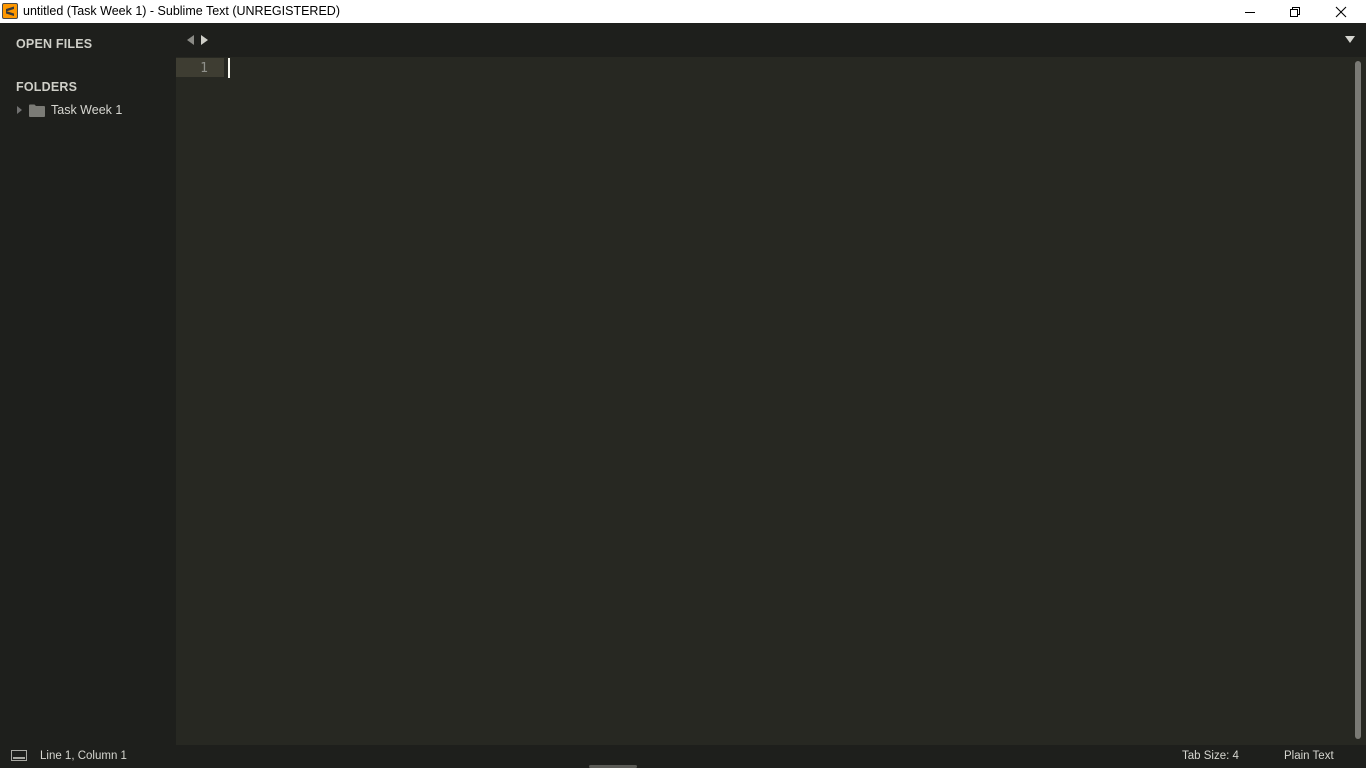 Image resolution: width=1366 pixels, height=768 pixels. I want to click on tab-list-icon, so click(1350, 39).